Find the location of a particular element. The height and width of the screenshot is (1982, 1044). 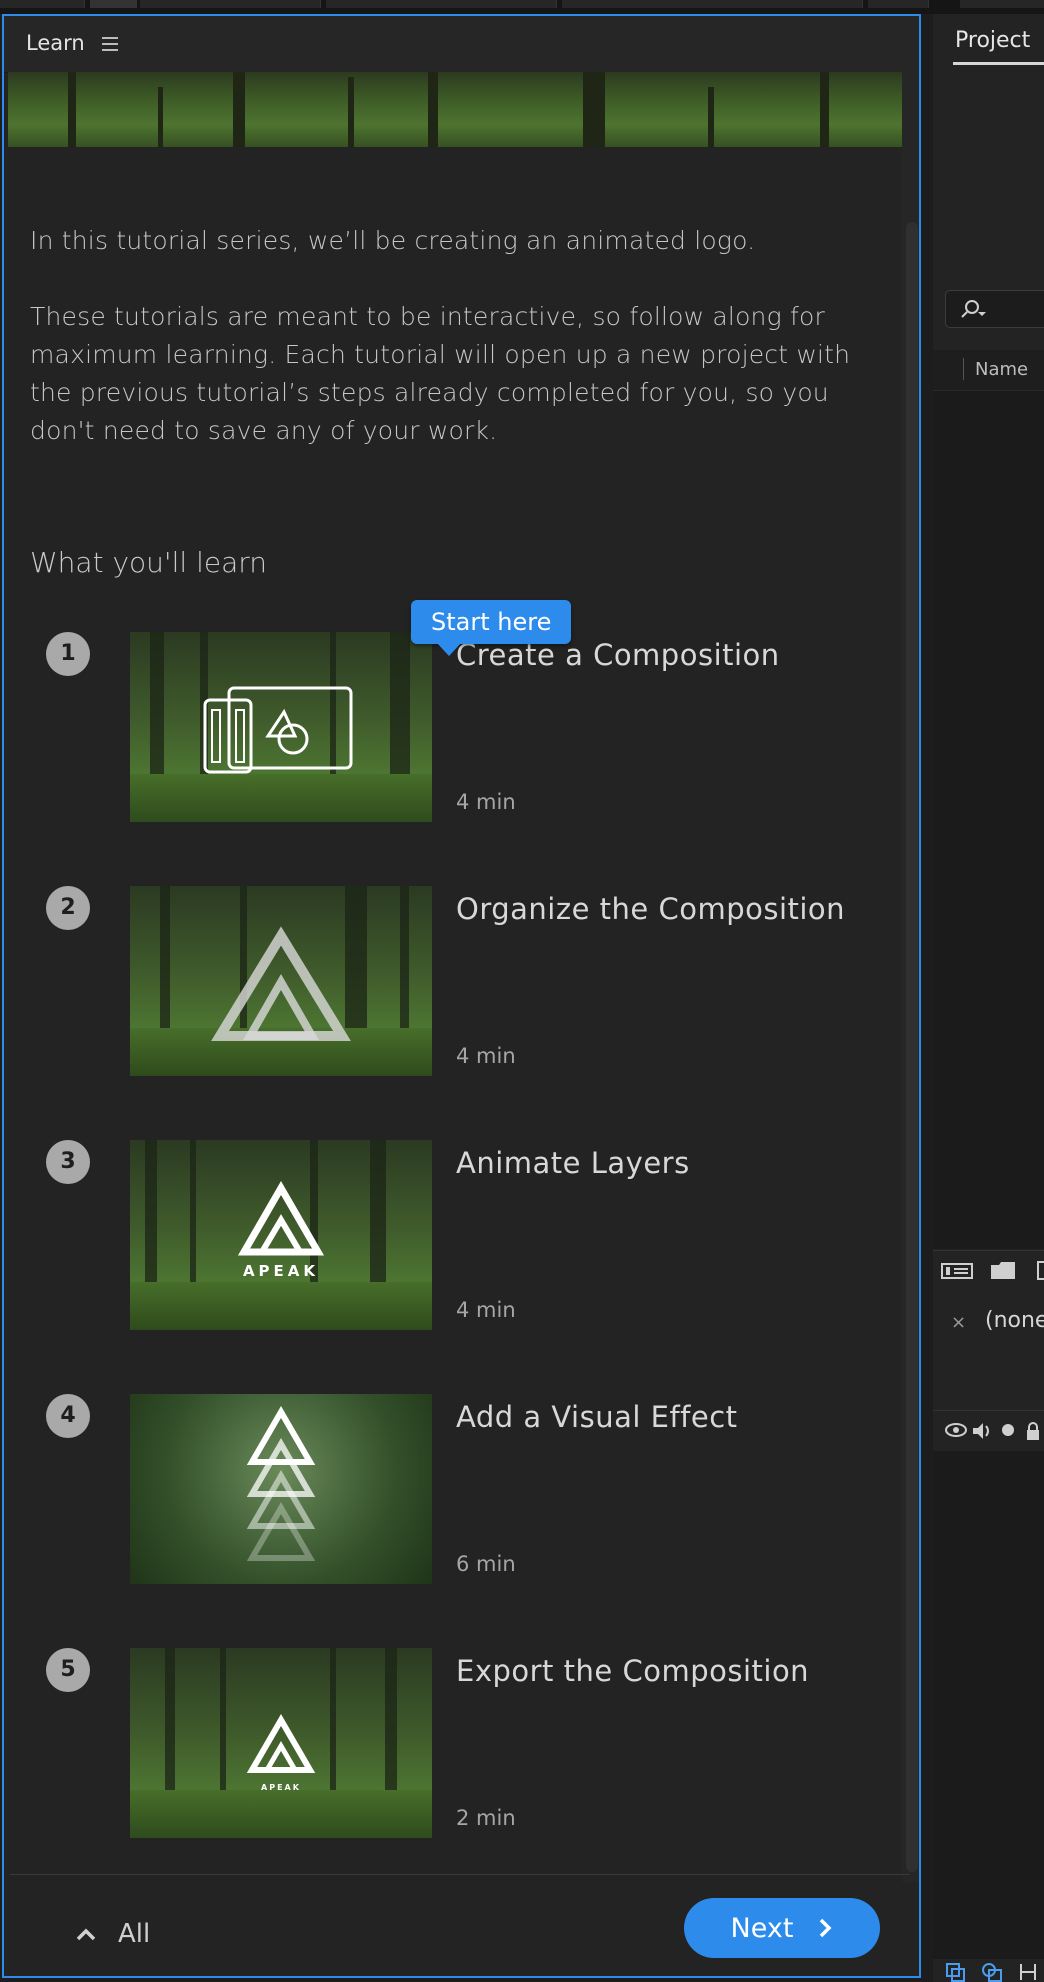

panel-menu-icon is located at coordinates (110, 44).